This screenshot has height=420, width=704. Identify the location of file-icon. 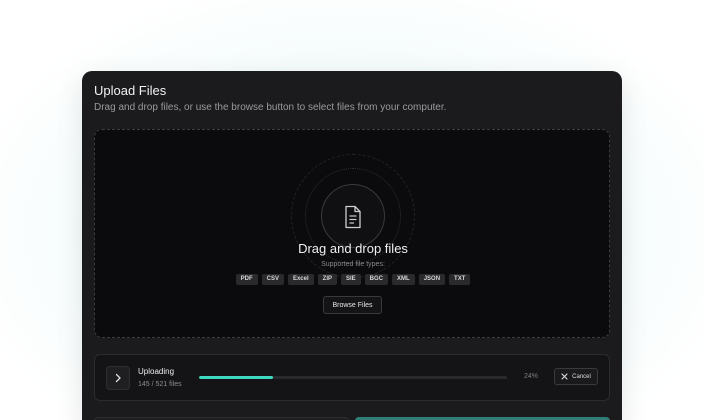
(353, 217).